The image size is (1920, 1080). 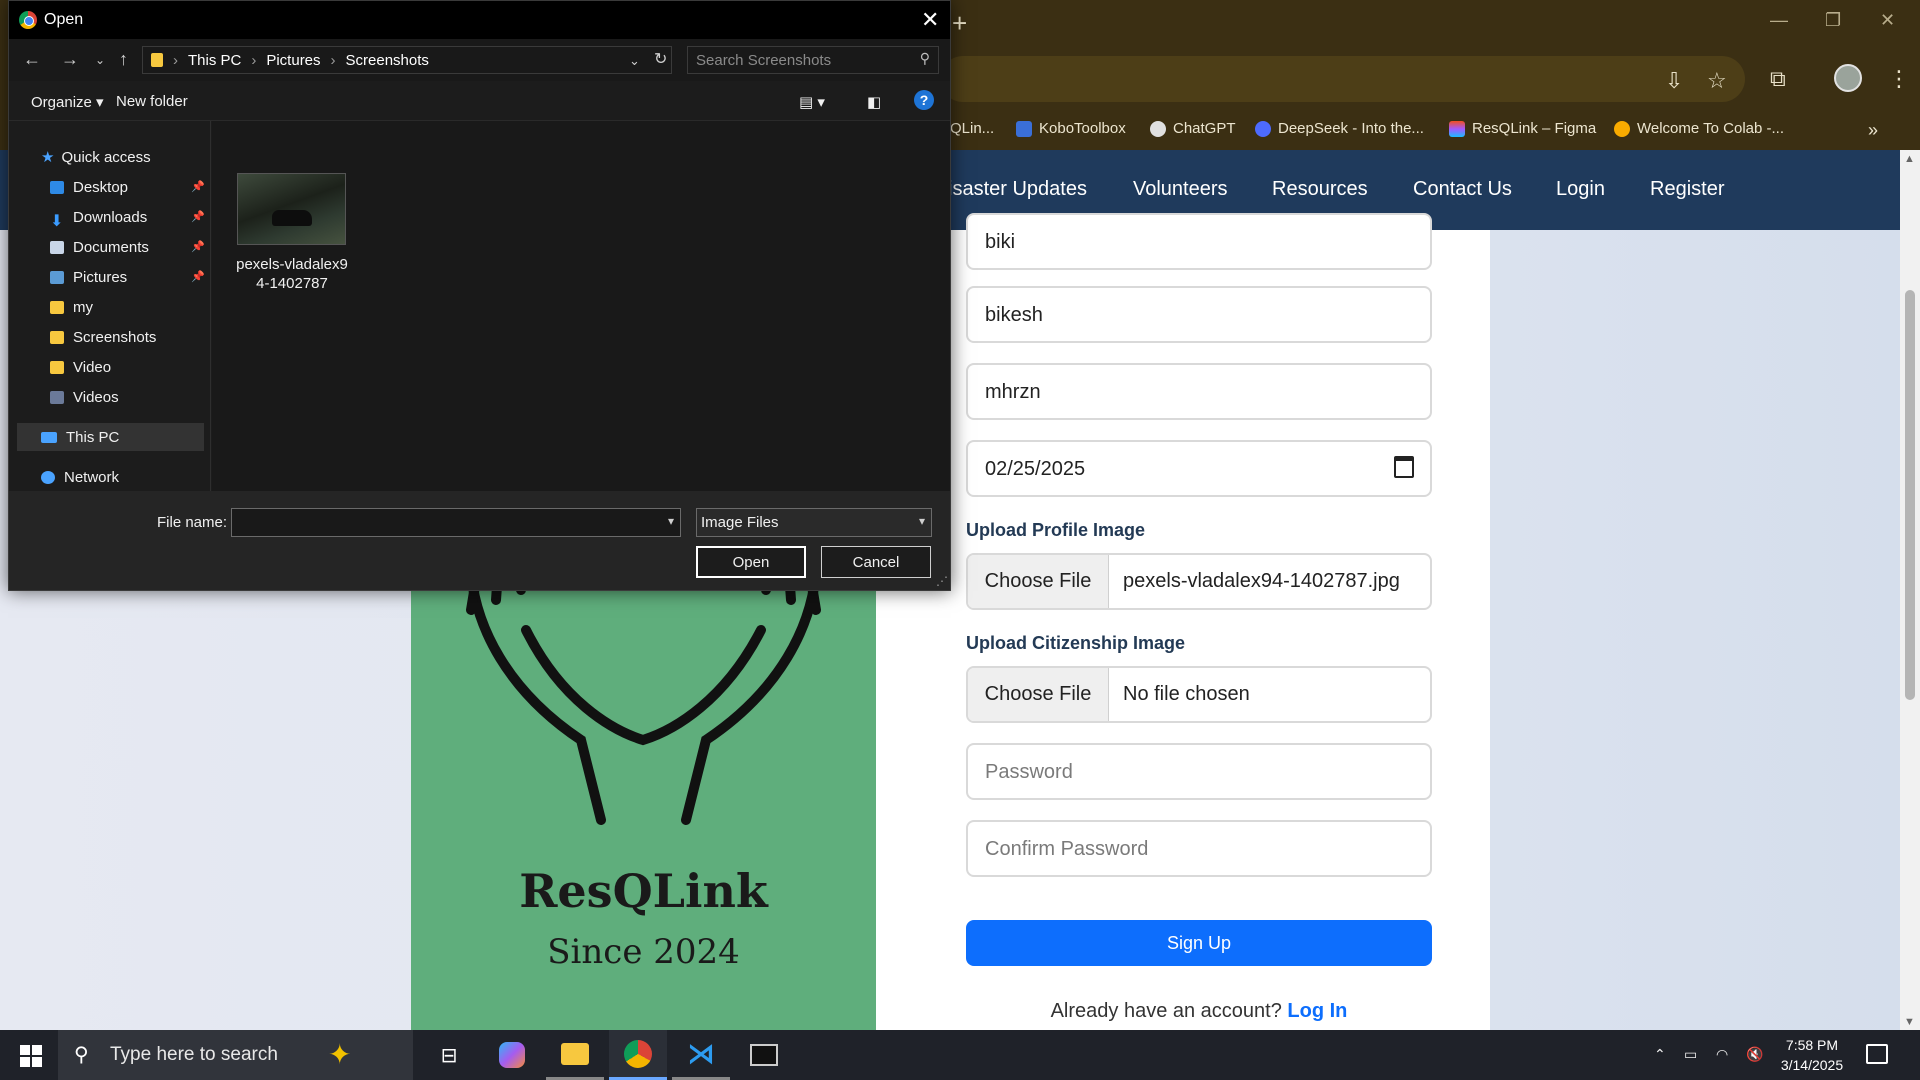 I want to click on notification-icon, so click(x=1877, y=1054).